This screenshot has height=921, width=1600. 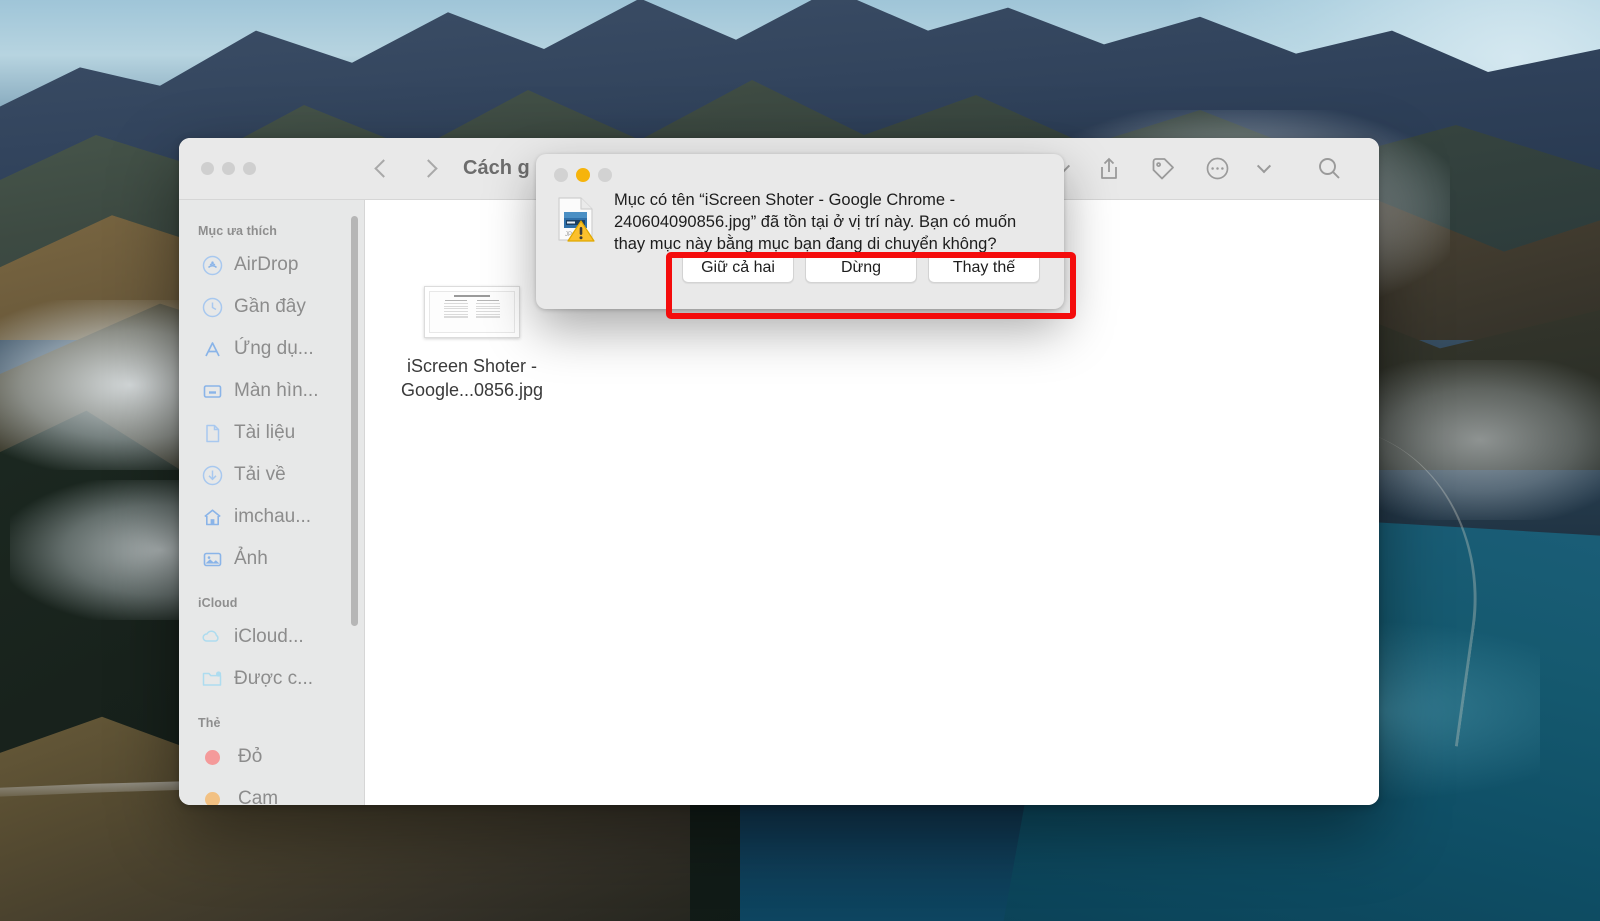 What do you see at coordinates (212, 559) in the screenshot?
I see `photos-icon` at bounding box center [212, 559].